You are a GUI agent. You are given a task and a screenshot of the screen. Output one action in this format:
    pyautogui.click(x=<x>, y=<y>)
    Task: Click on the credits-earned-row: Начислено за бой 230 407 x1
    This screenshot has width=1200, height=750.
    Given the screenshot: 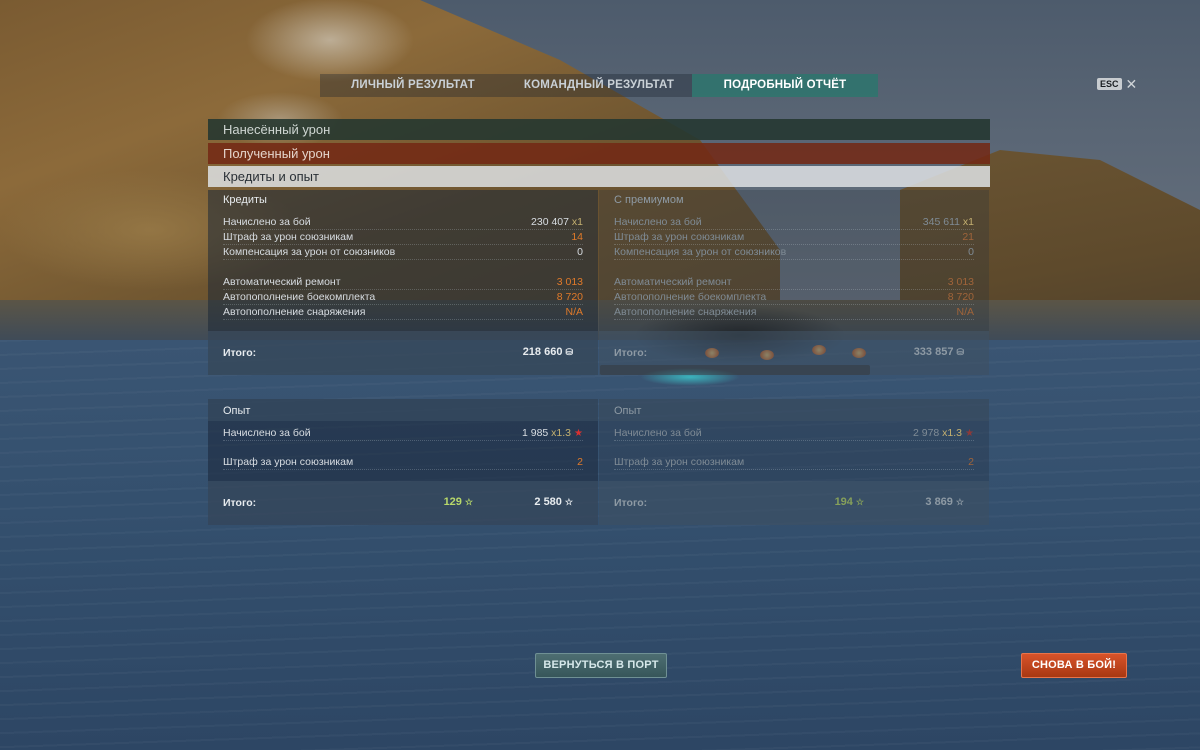 What is the action you would take?
    pyautogui.click(x=403, y=222)
    